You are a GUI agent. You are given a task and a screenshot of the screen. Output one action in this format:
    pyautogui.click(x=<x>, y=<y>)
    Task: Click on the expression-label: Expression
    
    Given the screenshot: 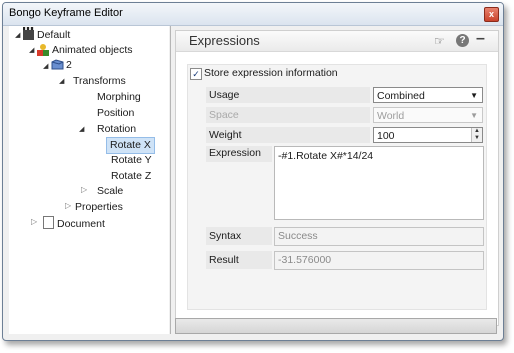 What is the action you would take?
    pyautogui.click(x=235, y=153)
    